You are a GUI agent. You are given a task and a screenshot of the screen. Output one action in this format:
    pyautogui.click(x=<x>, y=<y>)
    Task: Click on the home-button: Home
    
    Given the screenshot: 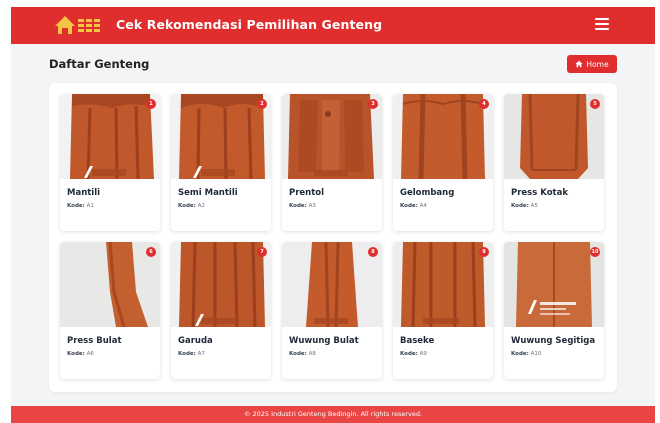 What is the action you would take?
    pyautogui.click(x=592, y=64)
    